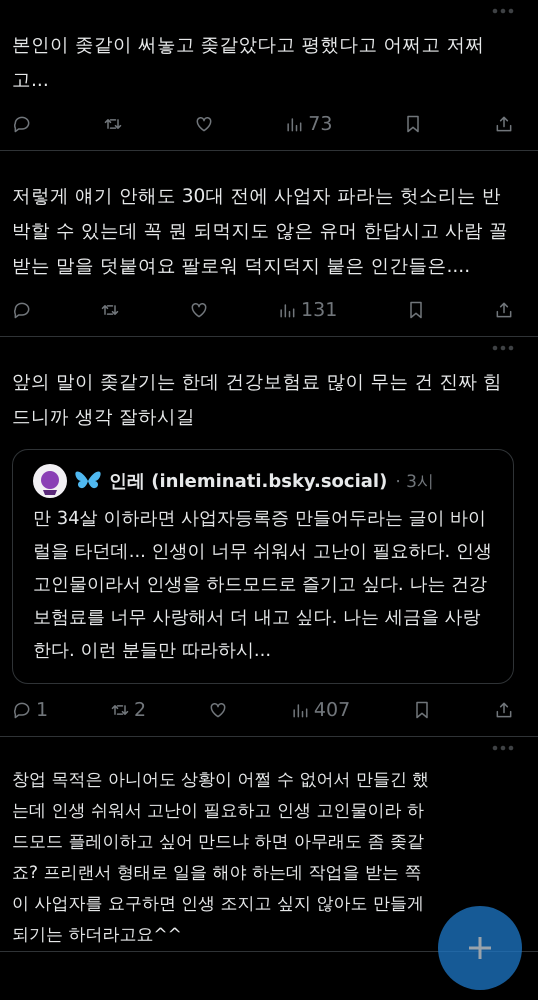  Describe the element at coordinates (221, 858) in the screenshot. I see `post-text: 창업 목적은 아니어도 상황이 어쩔 수 없어서 만들긴 했는데 인생 쉬워서 고난이 필요하고 인생 고인물이라 하드모드 플레이하고 싶어 만드냐 하면 아무래도 좀 좆같죠? 프리랜서 형태로 일을 해야 하는데 작업을 받는 쪽이 사업자를 요구하면 인생 조지고 싶지 않아도 만들게 되기는 하더라고요^^` at that location.